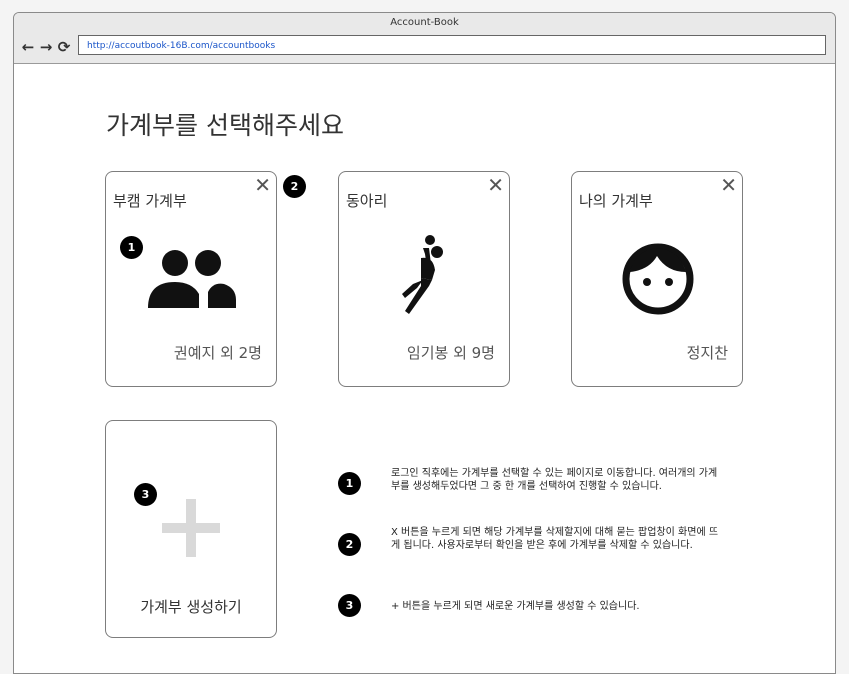 Image resolution: width=849 pixels, height=674 pixels. I want to click on account-book-card: 나의 가계부 ✕ 정지찬, so click(657, 279).